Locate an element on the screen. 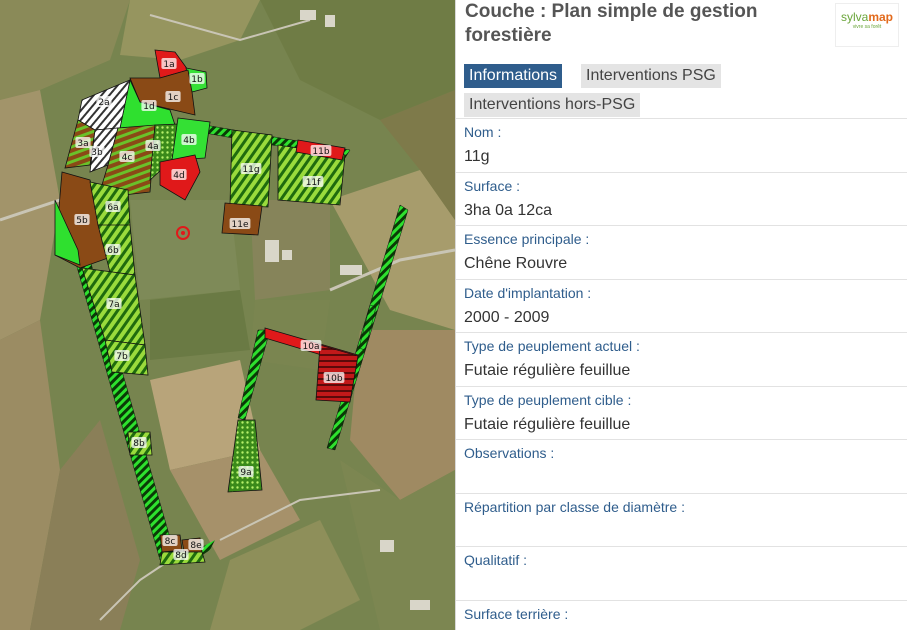 This screenshot has width=907, height=630. field-label: Essence principale : is located at coordinates (527, 239).